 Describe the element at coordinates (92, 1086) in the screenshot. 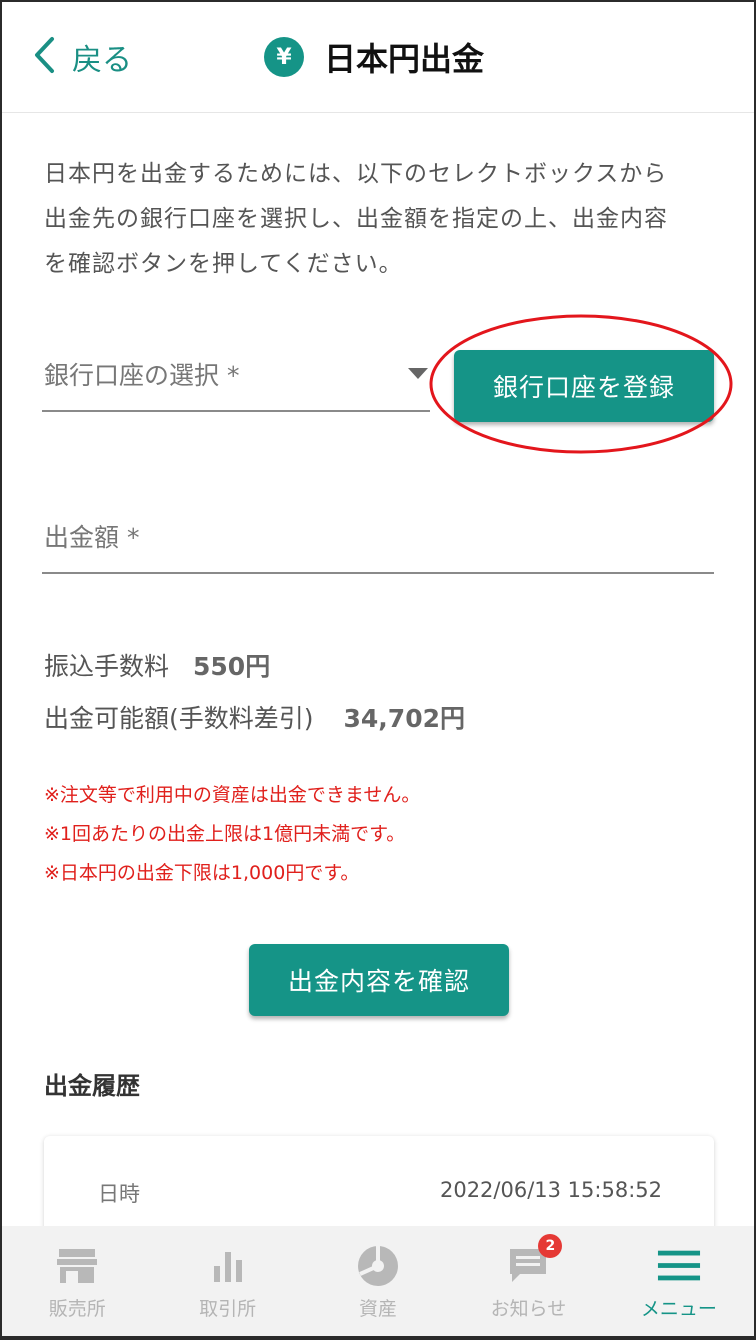

I see `history-title: 出金履歴` at that location.